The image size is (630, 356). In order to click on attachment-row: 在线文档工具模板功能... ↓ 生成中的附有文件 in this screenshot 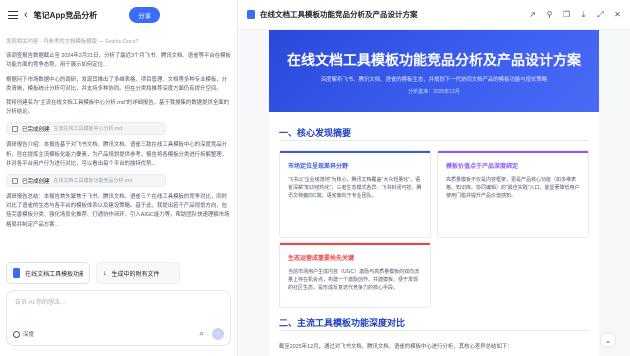, I will do `click(93, 273)`.